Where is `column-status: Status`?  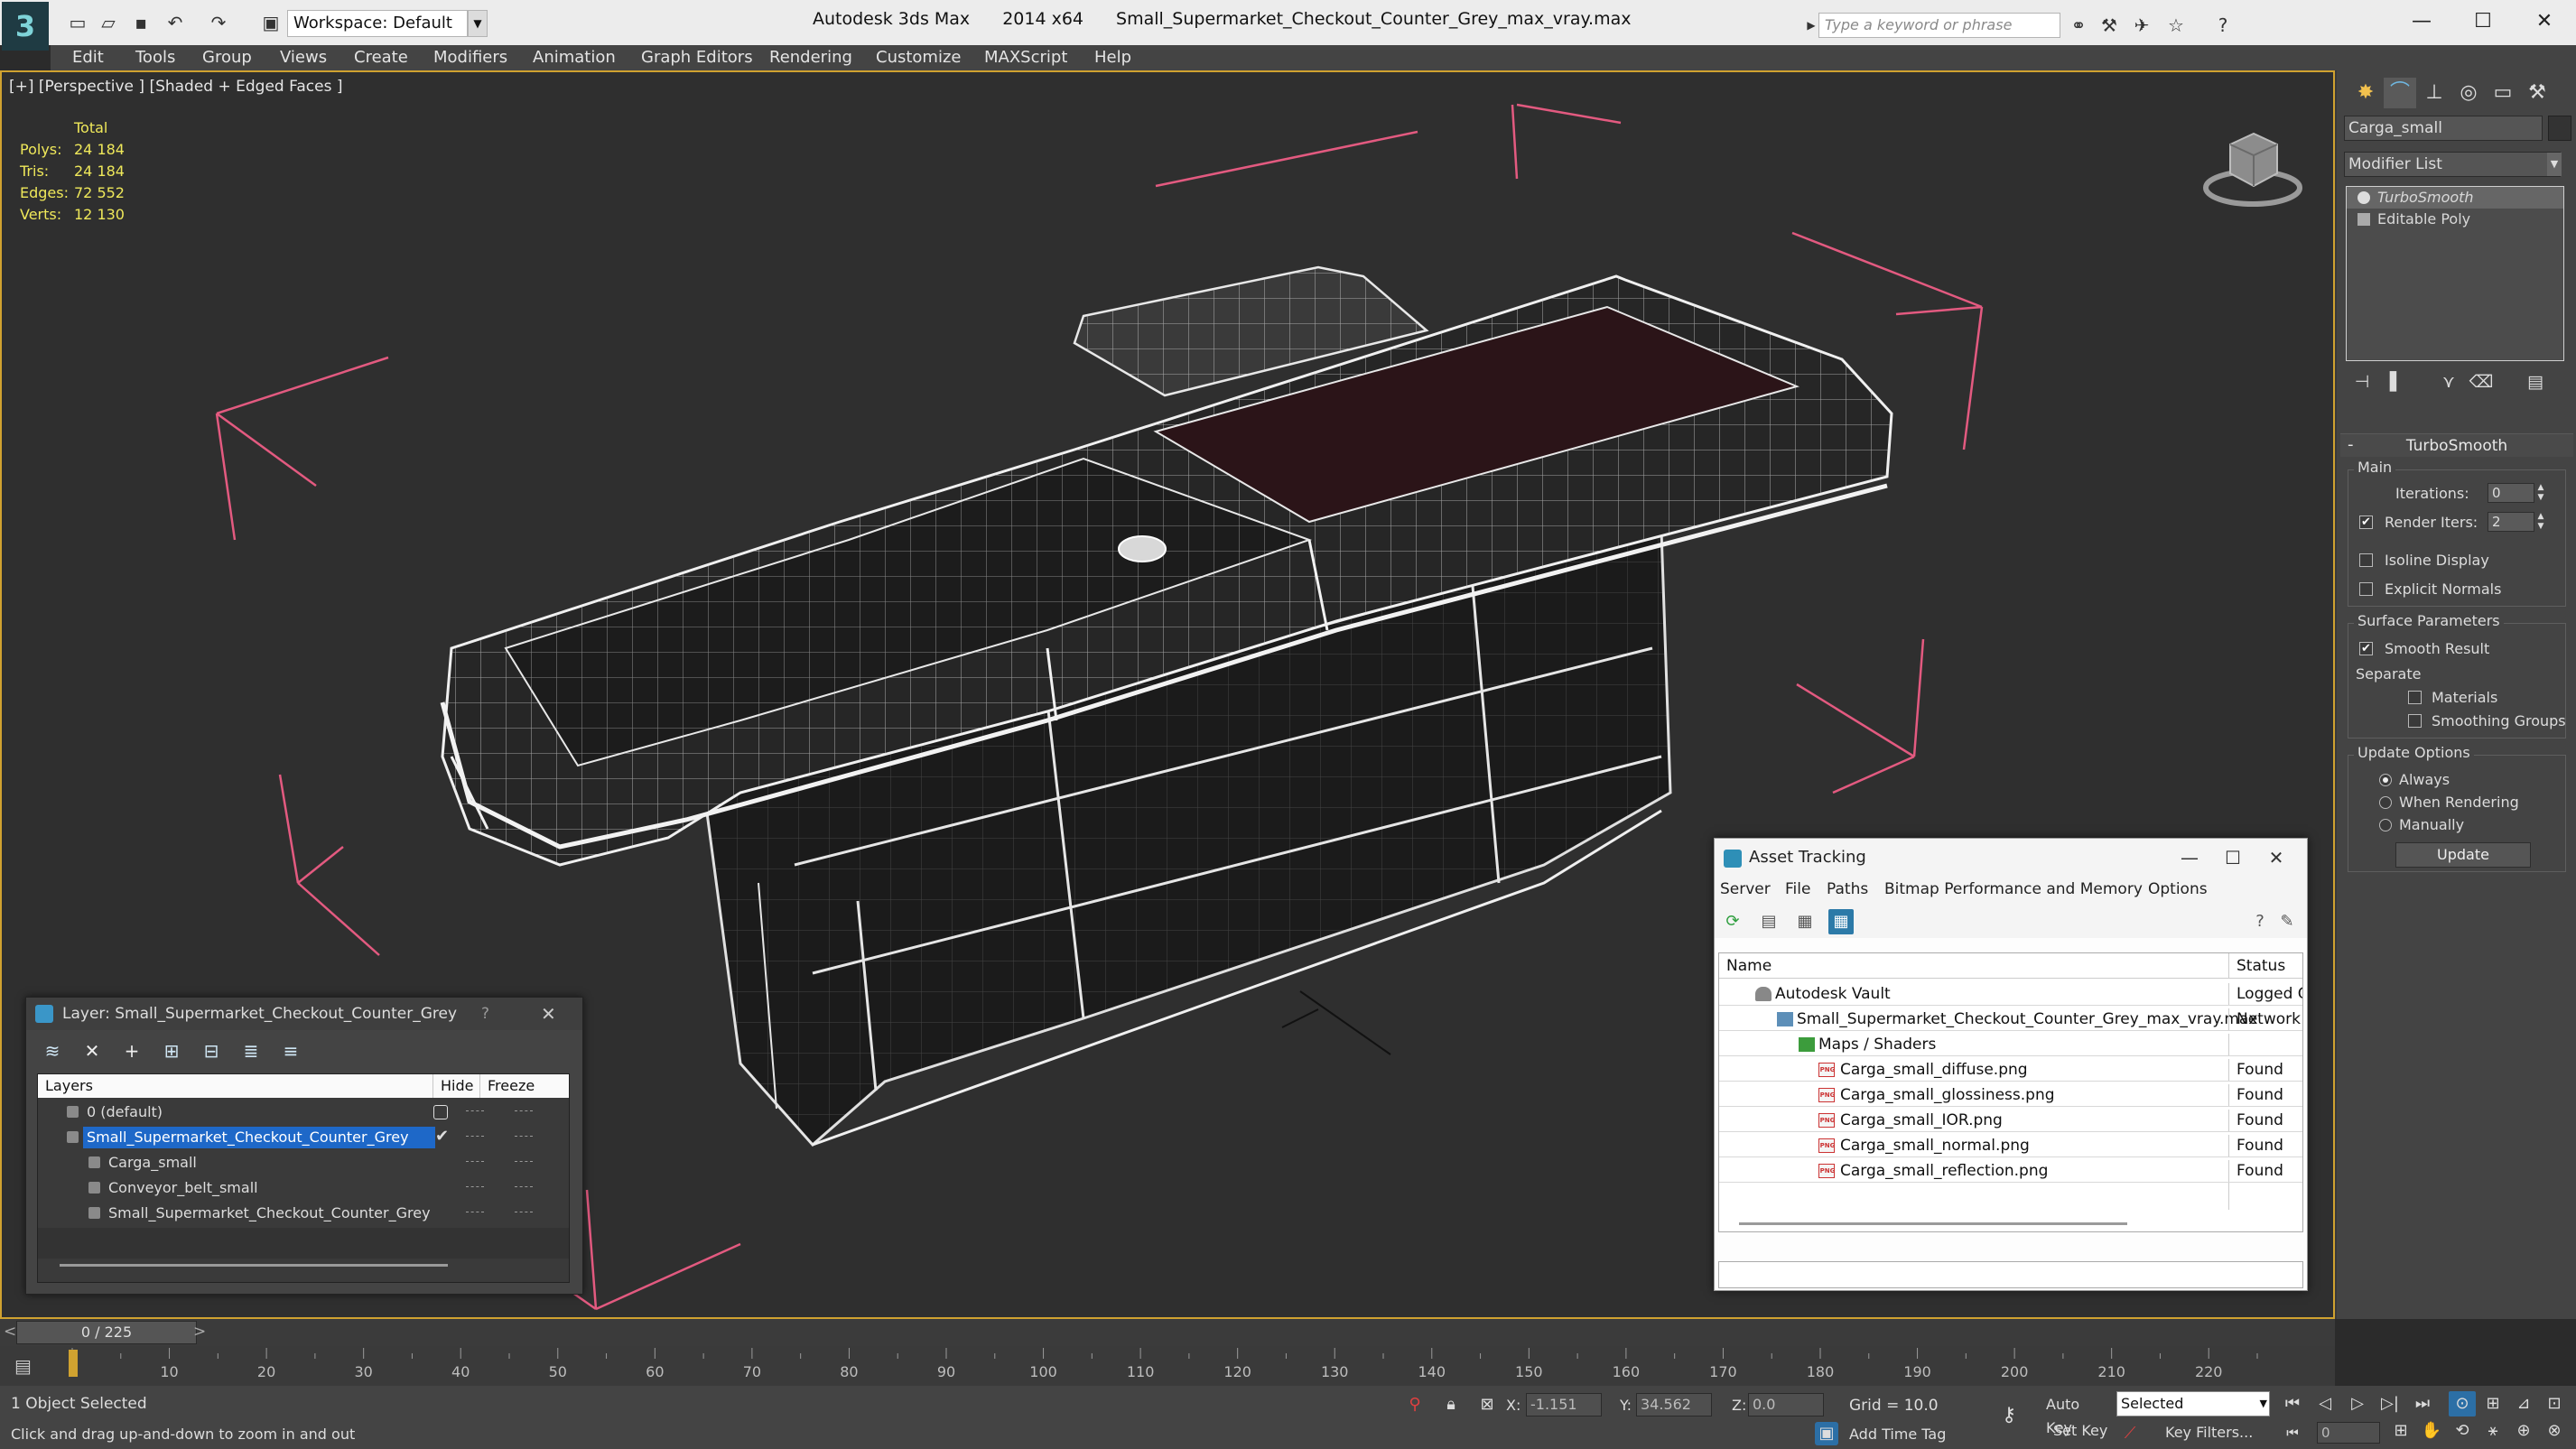 column-status: Status is located at coordinates (2265, 966).